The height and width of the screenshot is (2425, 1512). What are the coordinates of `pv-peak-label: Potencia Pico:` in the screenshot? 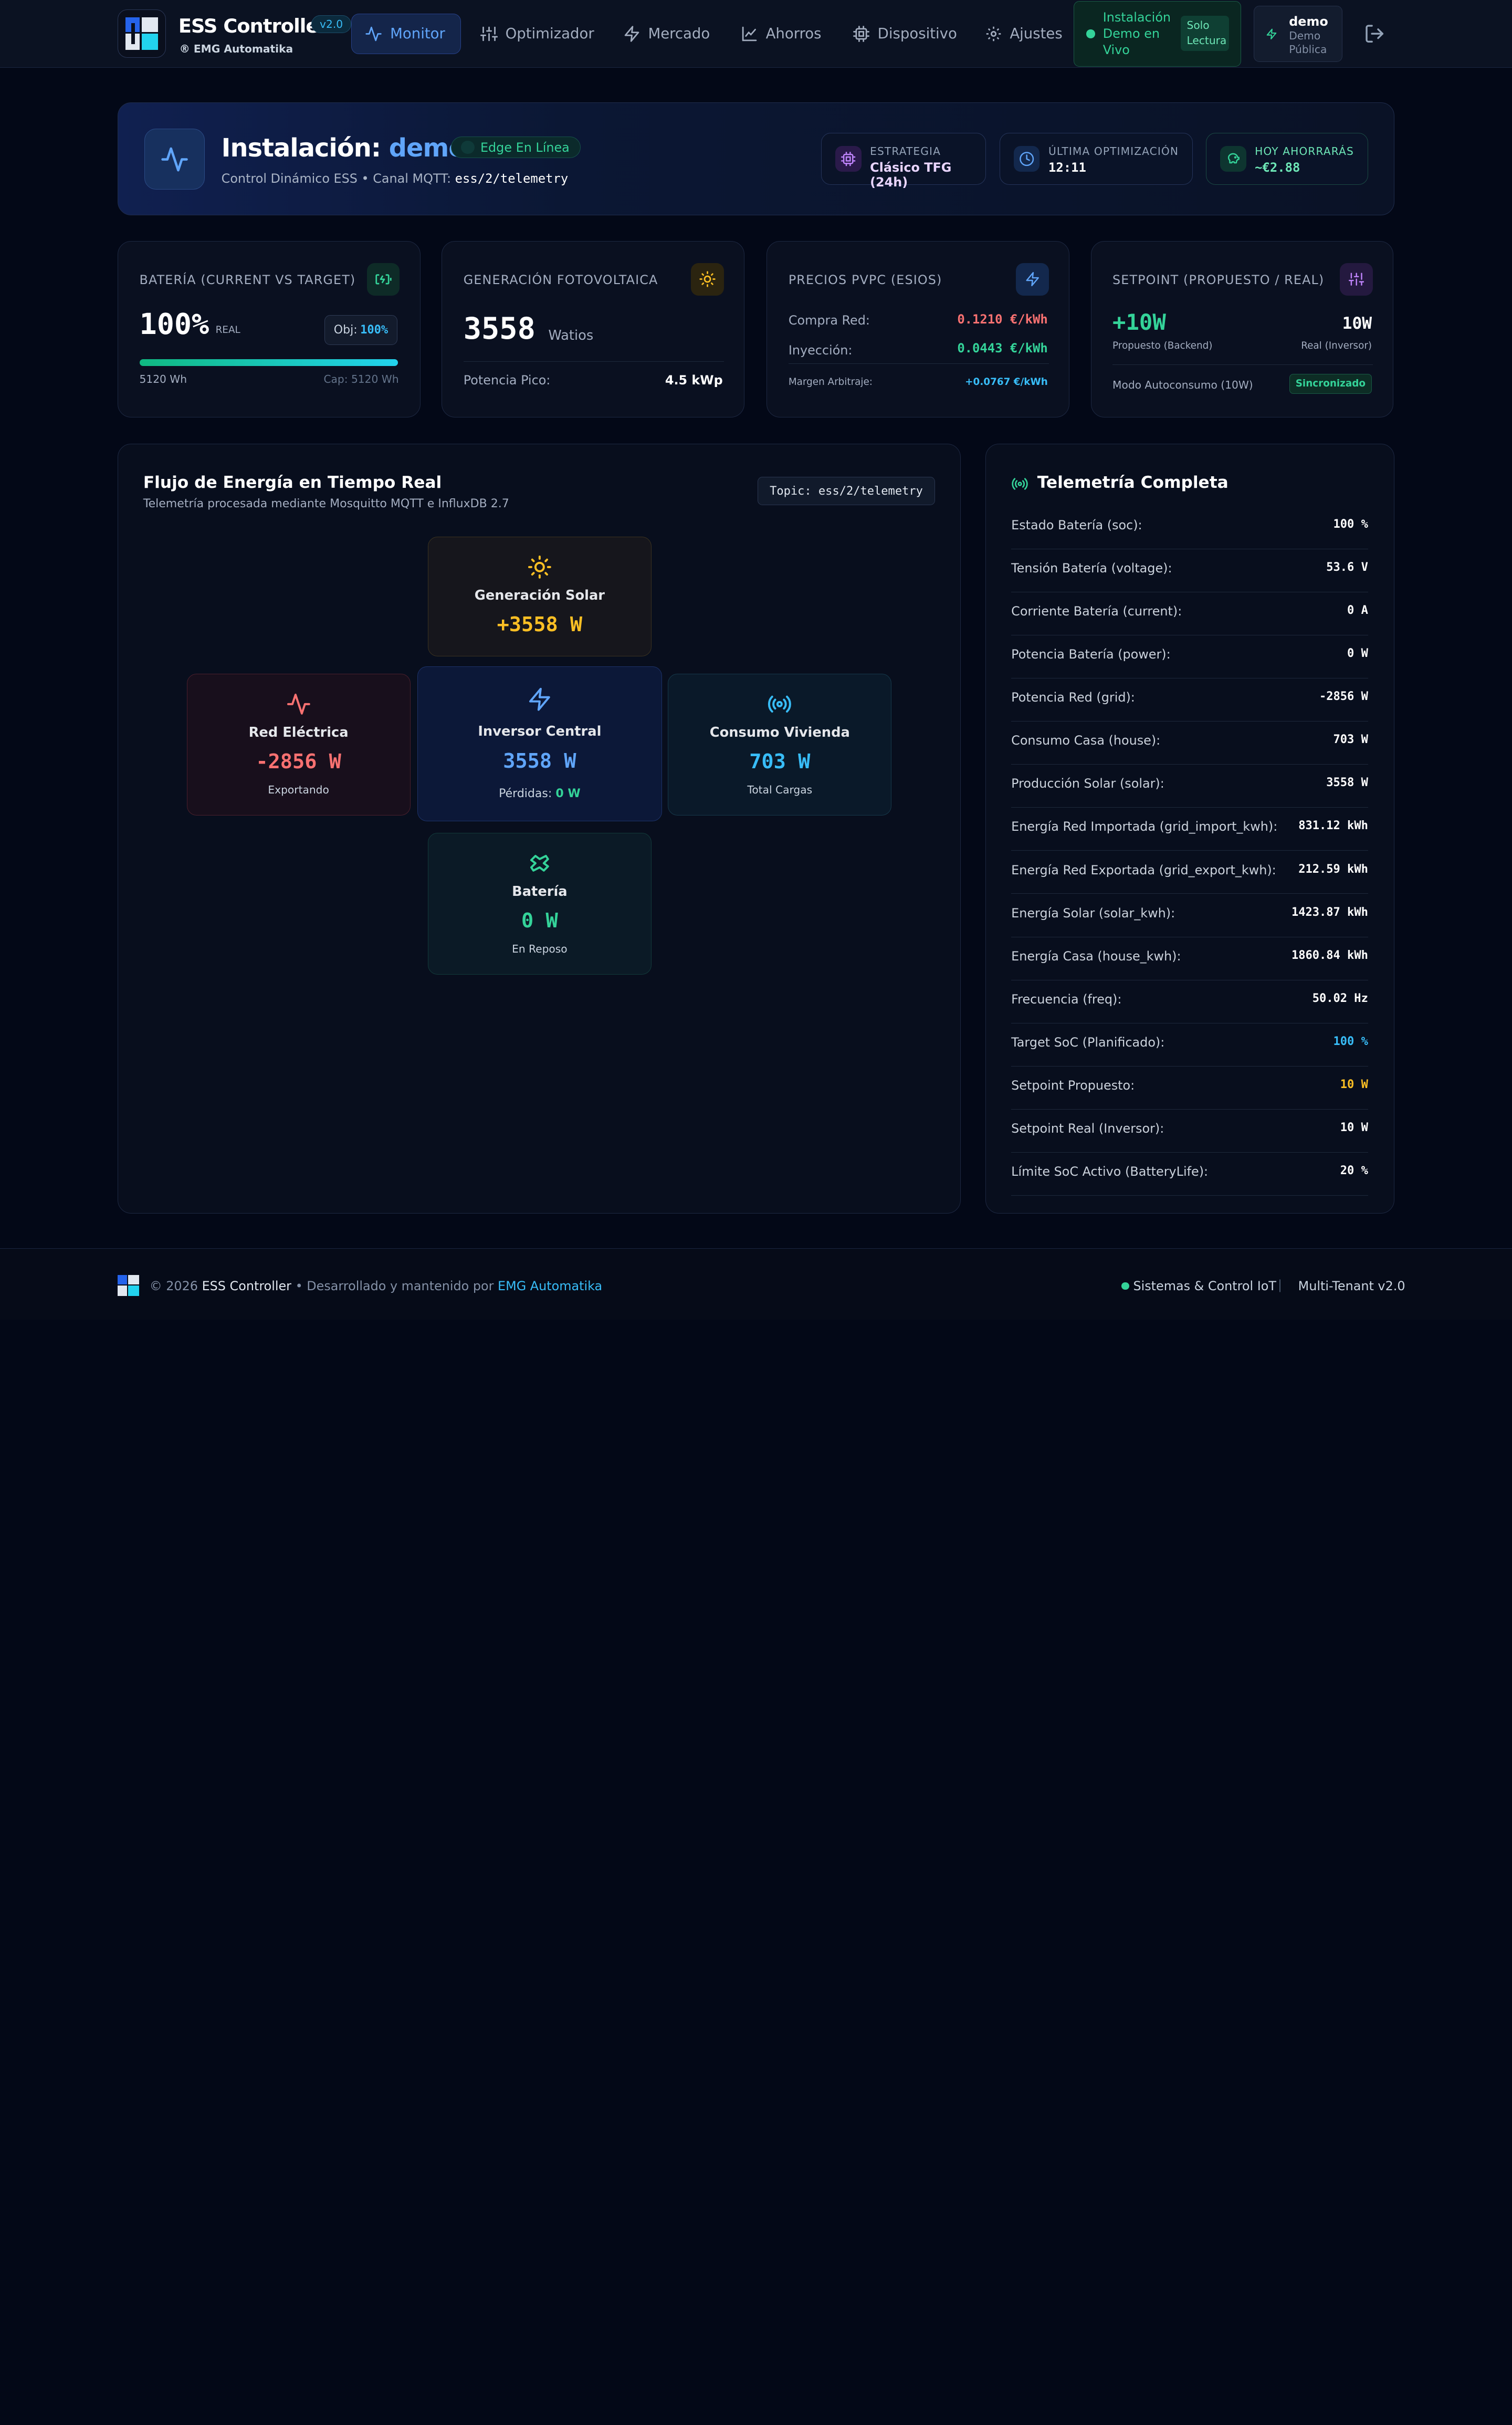 It's located at (507, 380).